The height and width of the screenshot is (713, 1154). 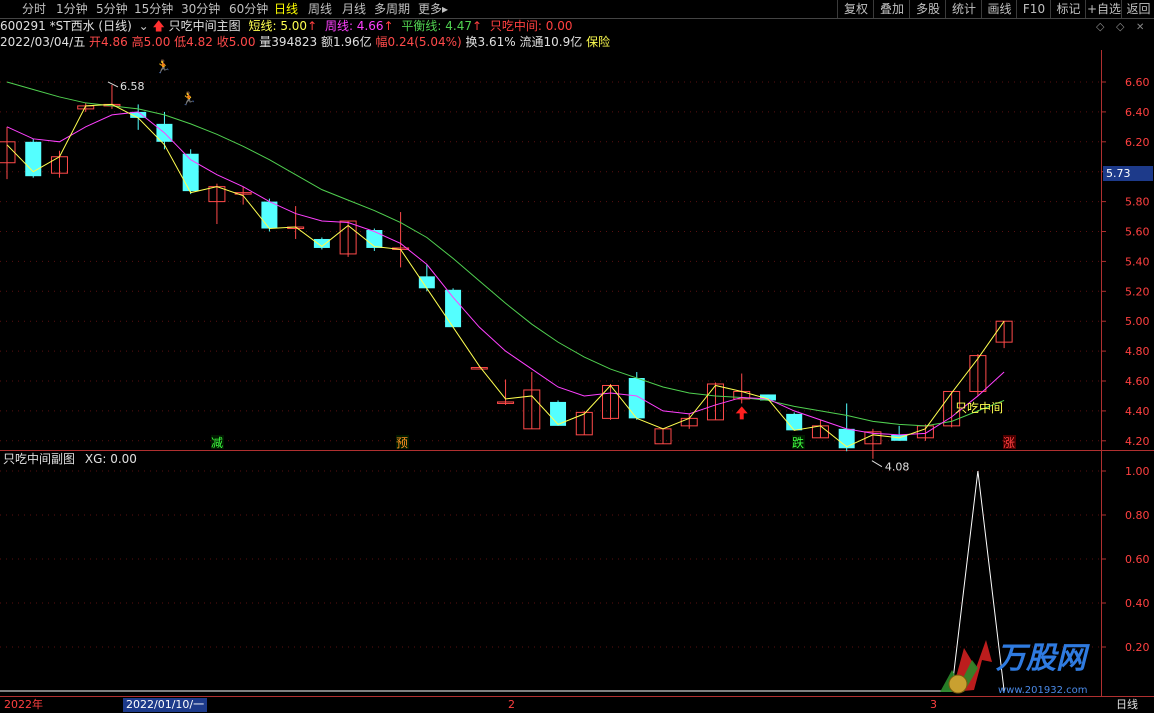 I want to click on toolbar-button-2: 多股, so click(x=927, y=9).